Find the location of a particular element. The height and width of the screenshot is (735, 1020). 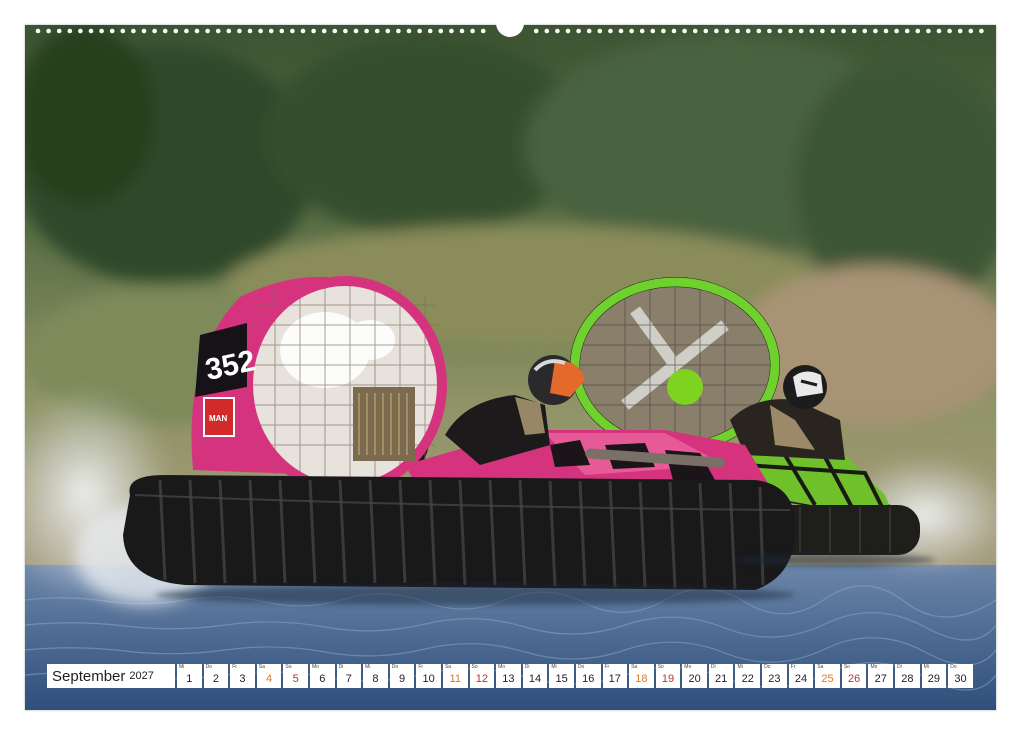

day-number: 22 is located at coordinates (747, 679).